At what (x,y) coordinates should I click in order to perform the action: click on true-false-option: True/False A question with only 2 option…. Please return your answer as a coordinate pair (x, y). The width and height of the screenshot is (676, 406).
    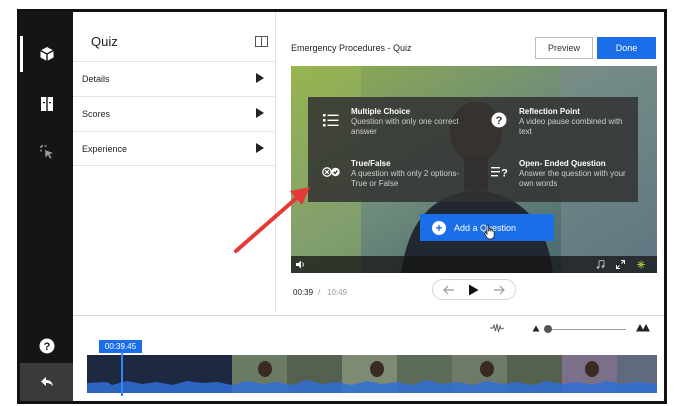
    Looking at the image, I should click on (390, 175).